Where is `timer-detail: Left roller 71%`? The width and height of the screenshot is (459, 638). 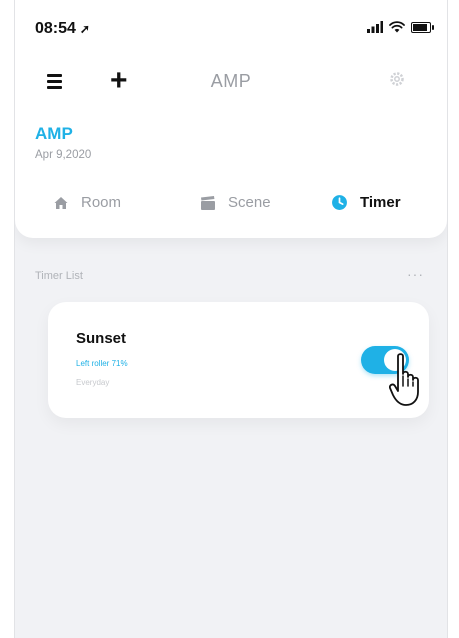
timer-detail: Left roller 71% is located at coordinates (102, 363).